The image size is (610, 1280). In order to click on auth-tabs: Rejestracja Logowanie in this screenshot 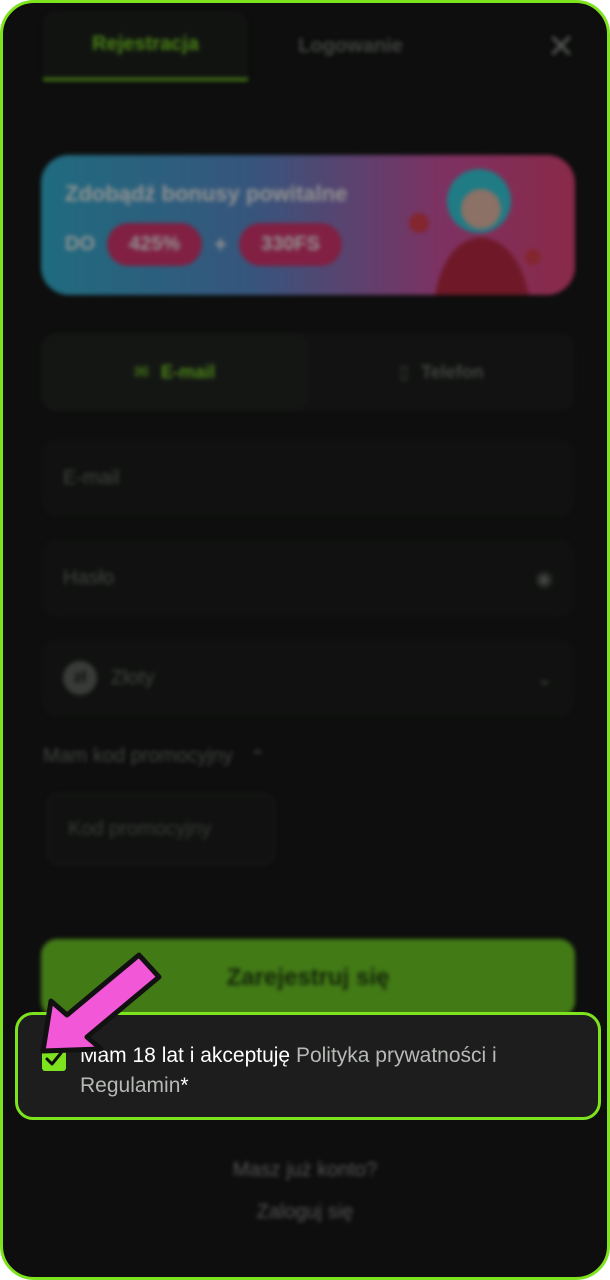, I will do `click(248, 46)`.